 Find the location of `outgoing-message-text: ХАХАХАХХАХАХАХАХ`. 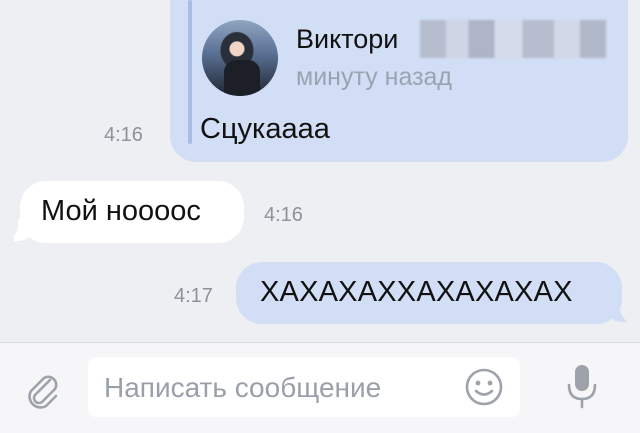

outgoing-message-text: ХАХАХАХХАХАХАХАХ is located at coordinates (416, 292).